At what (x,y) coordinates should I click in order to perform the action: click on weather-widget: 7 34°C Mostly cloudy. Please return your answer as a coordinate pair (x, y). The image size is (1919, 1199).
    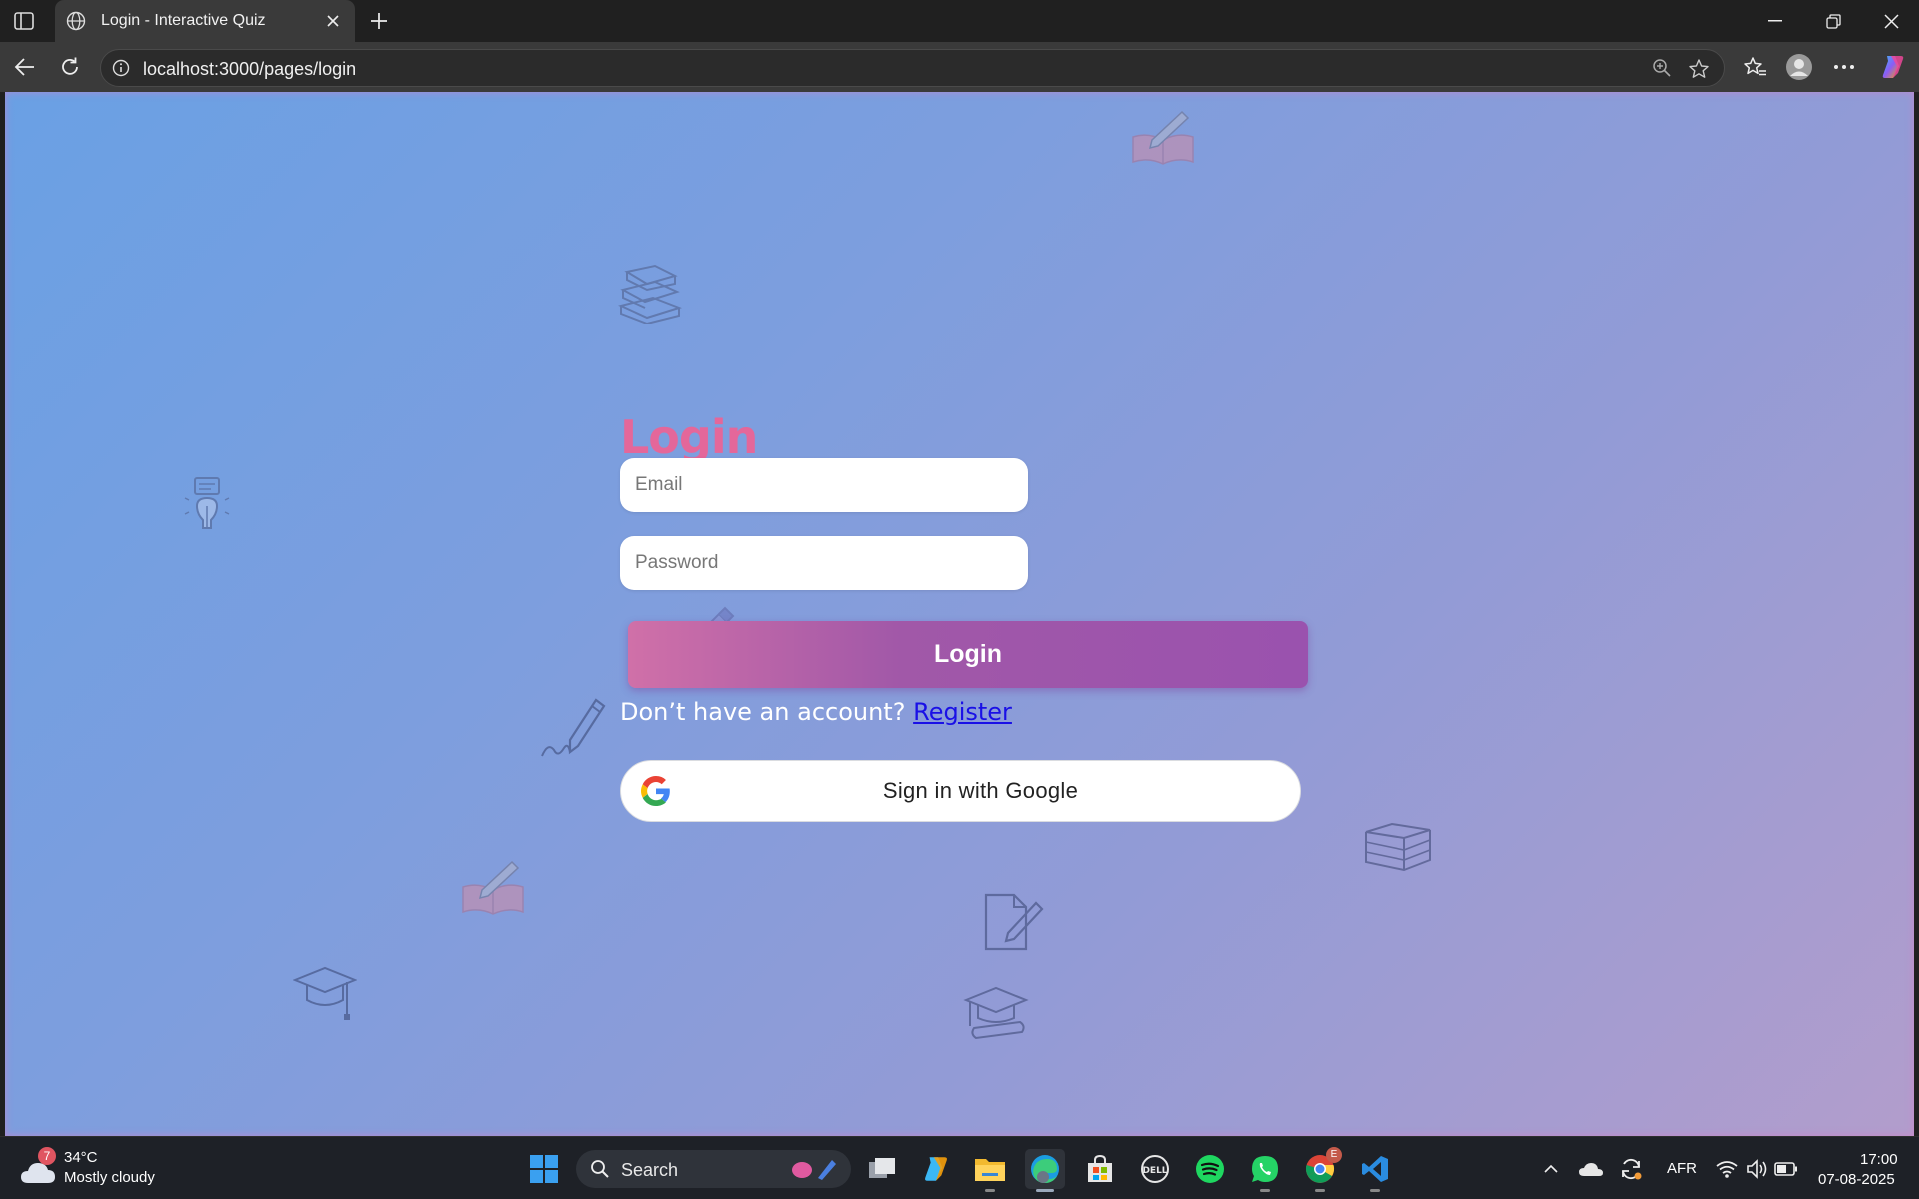
    Looking at the image, I should click on (95, 1169).